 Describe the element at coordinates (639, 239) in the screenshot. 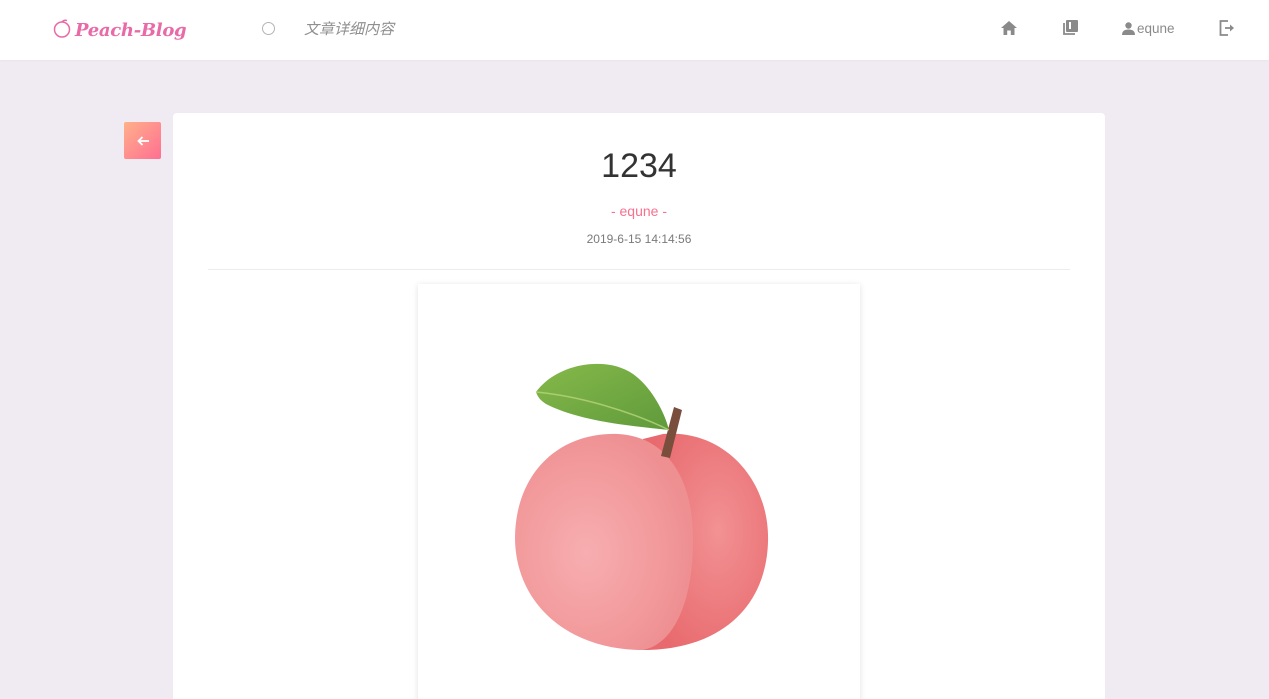

I see `article-date: 2019-6-15 14:14:56` at that location.